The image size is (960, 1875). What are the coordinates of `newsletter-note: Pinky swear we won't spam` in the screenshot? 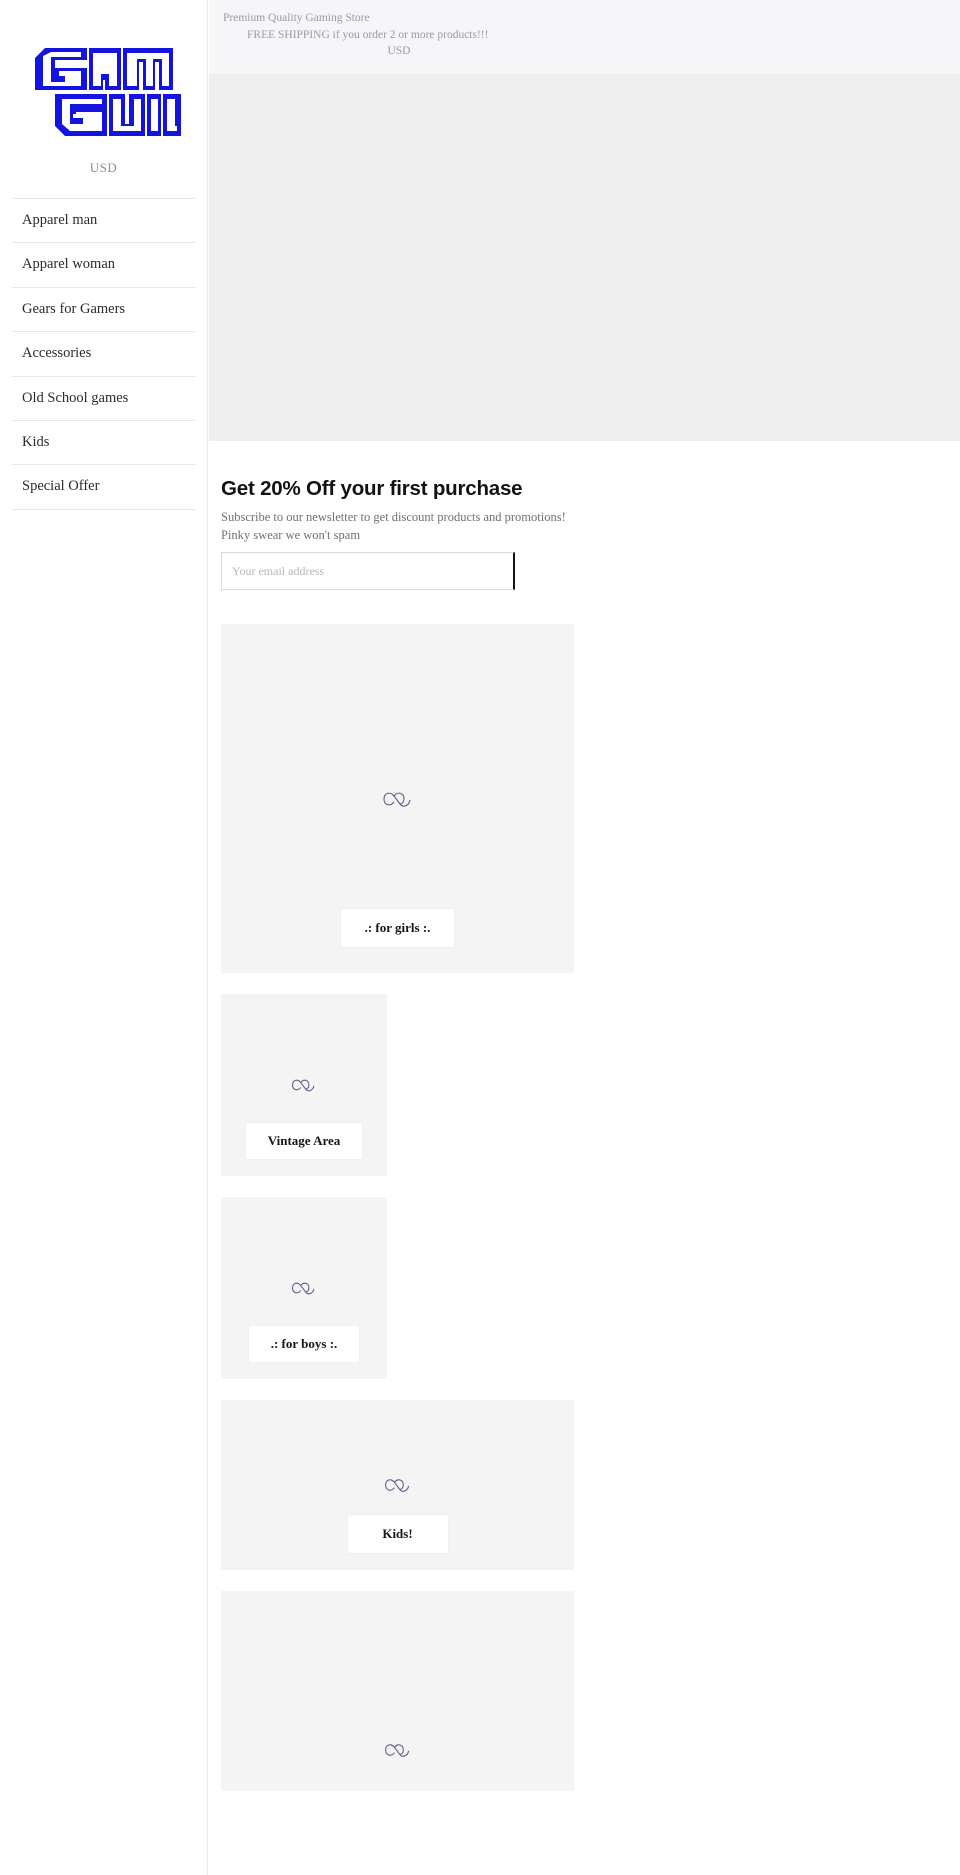 It's located at (291, 535).